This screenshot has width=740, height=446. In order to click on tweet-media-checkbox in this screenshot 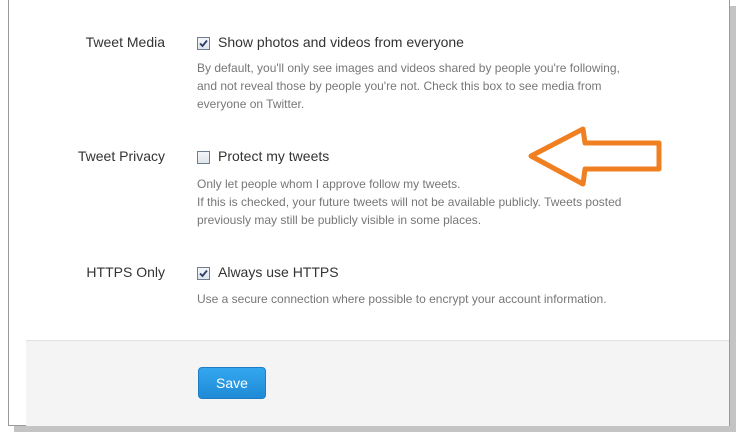, I will do `click(203, 43)`.